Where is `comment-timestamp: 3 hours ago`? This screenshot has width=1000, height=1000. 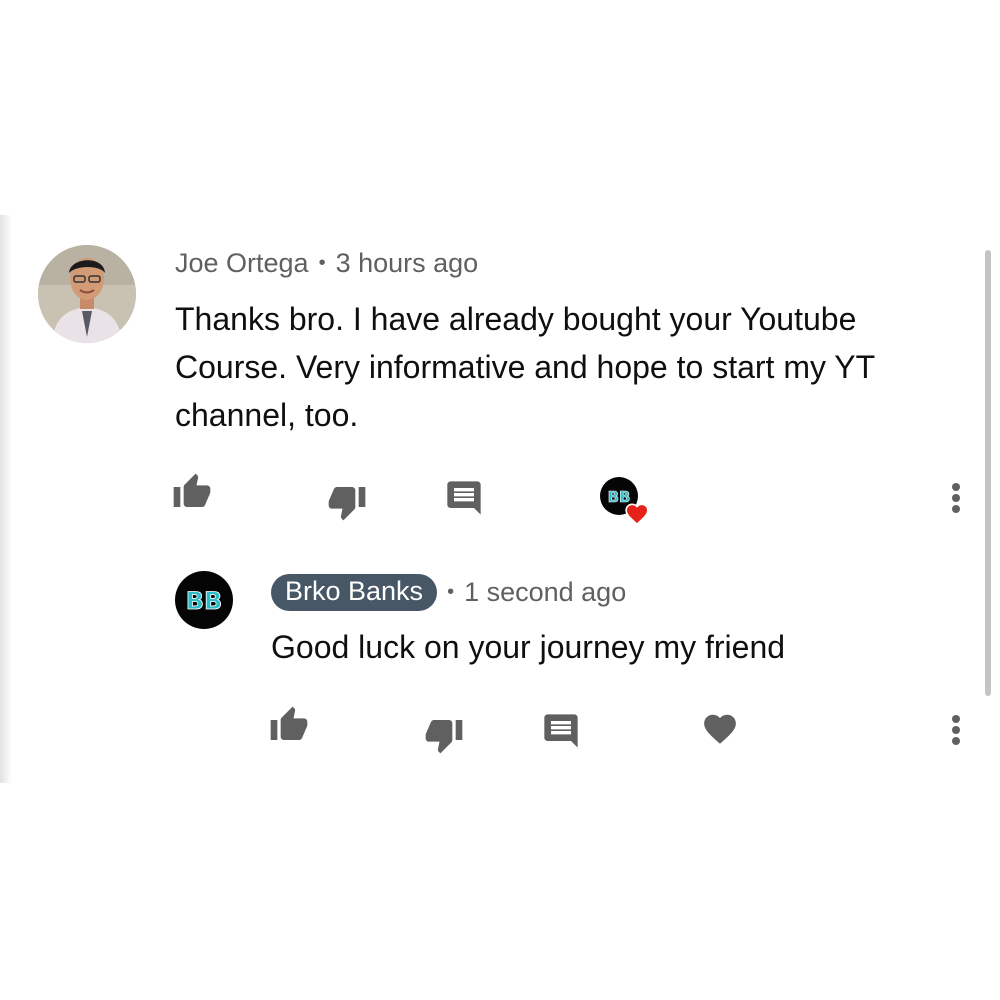 comment-timestamp: 3 hours ago is located at coordinates (407, 263).